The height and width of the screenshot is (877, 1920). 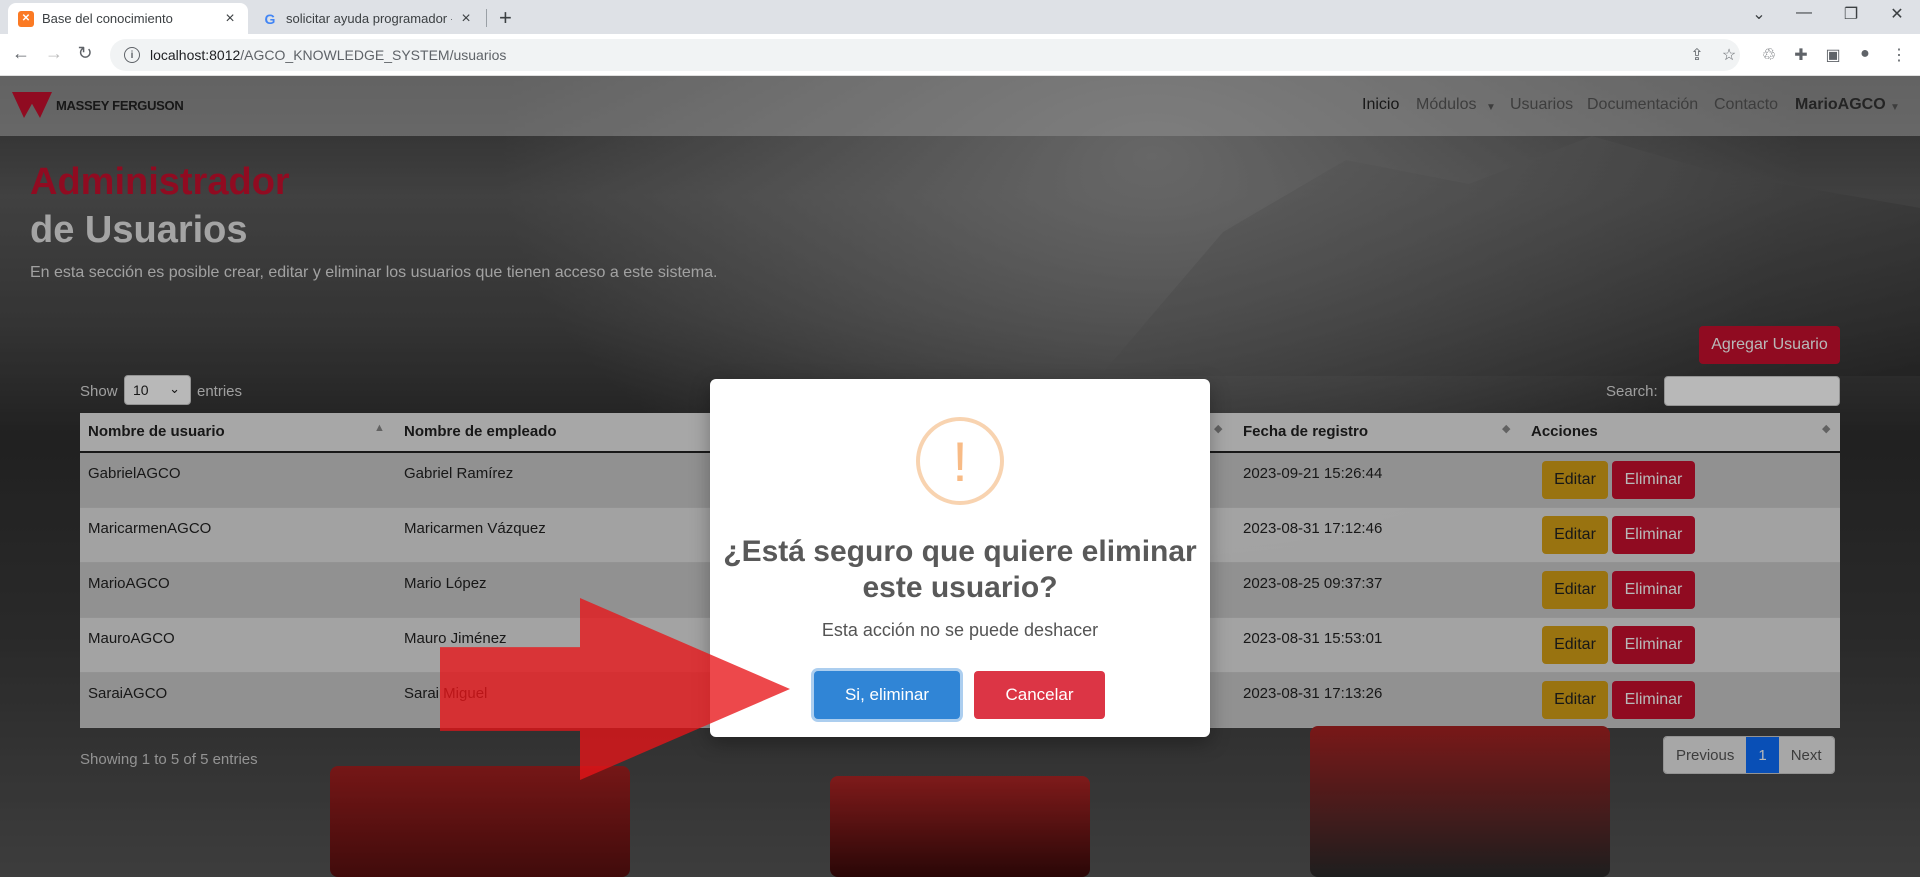 I want to click on new-tab-icon: +, so click(x=505, y=18).